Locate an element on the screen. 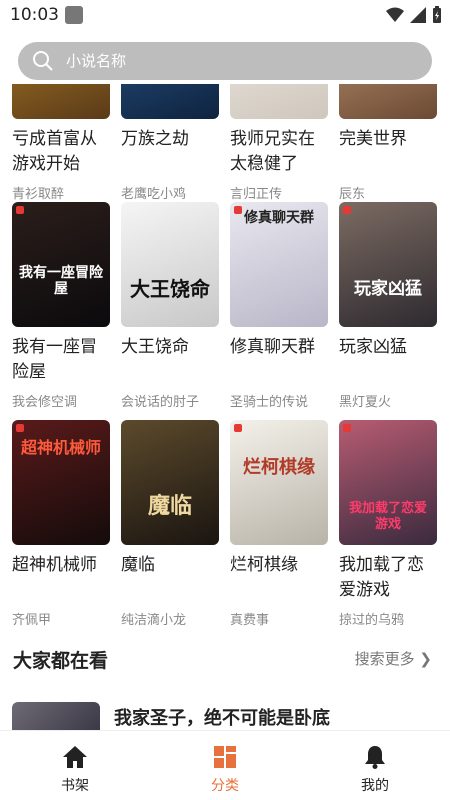  book-author: 会说话的肘子 is located at coordinates (160, 402).